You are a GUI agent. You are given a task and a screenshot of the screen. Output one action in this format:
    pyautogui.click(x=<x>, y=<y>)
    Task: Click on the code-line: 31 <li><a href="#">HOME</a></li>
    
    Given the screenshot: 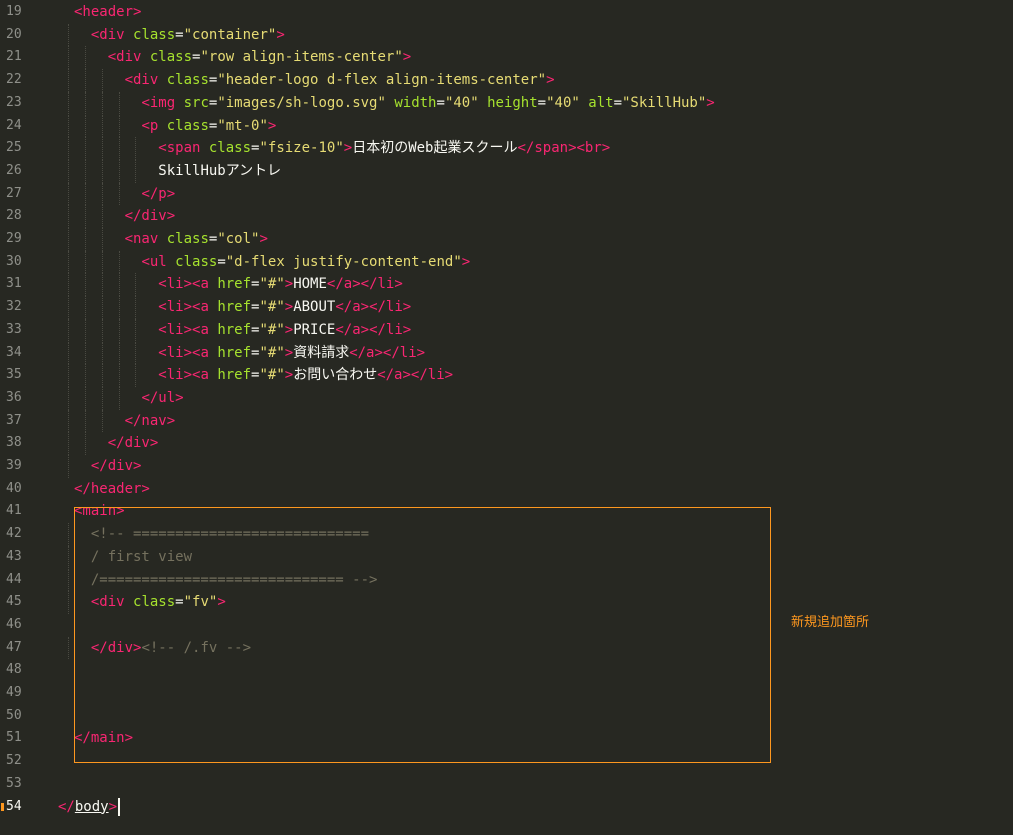 What is the action you would take?
    pyautogui.click(x=506, y=285)
    